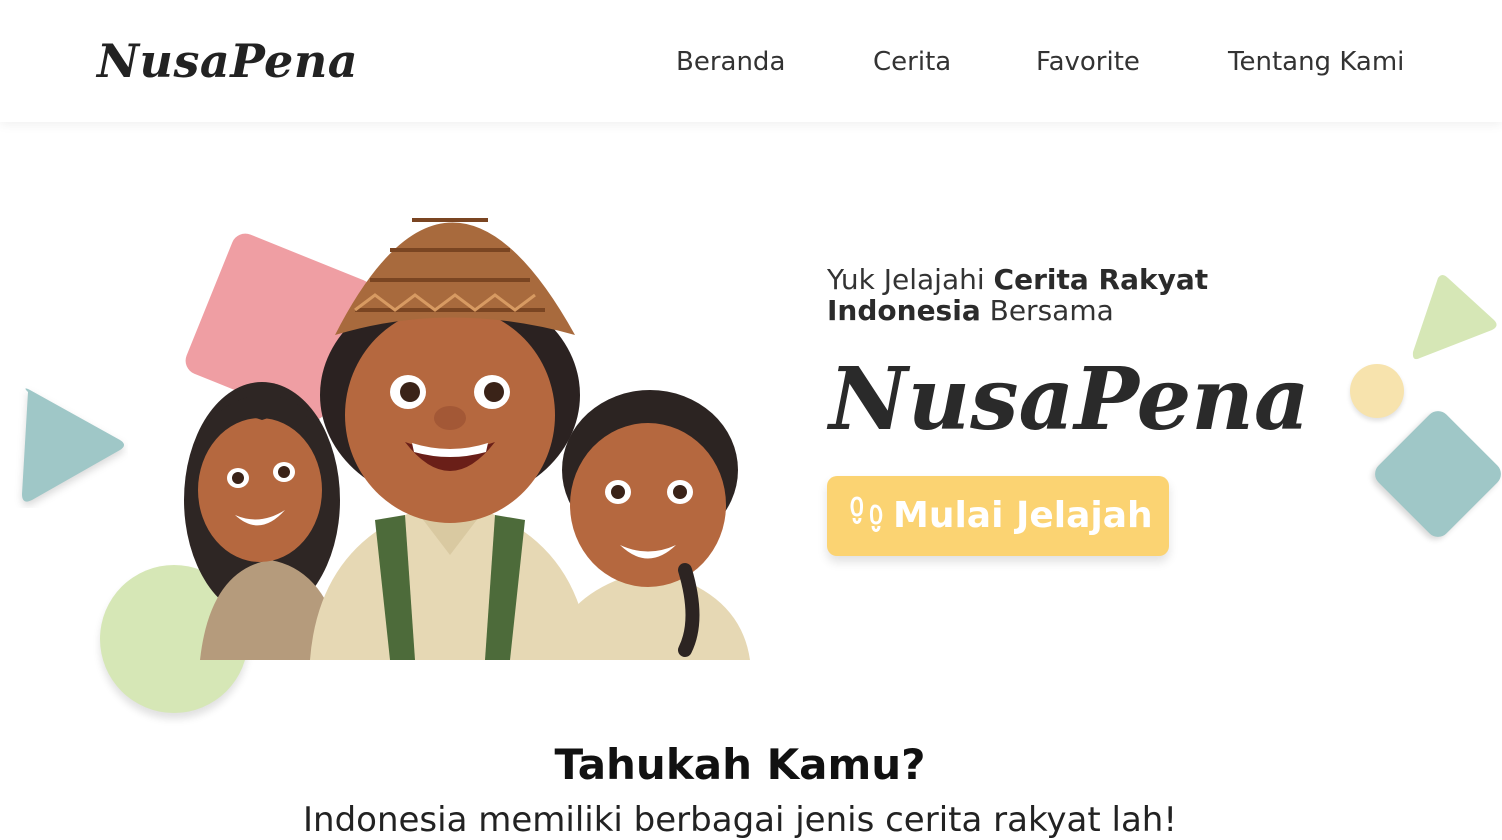  Describe the element at coordinates (450, 439) in the screenshot. I see `center-child` at that location.